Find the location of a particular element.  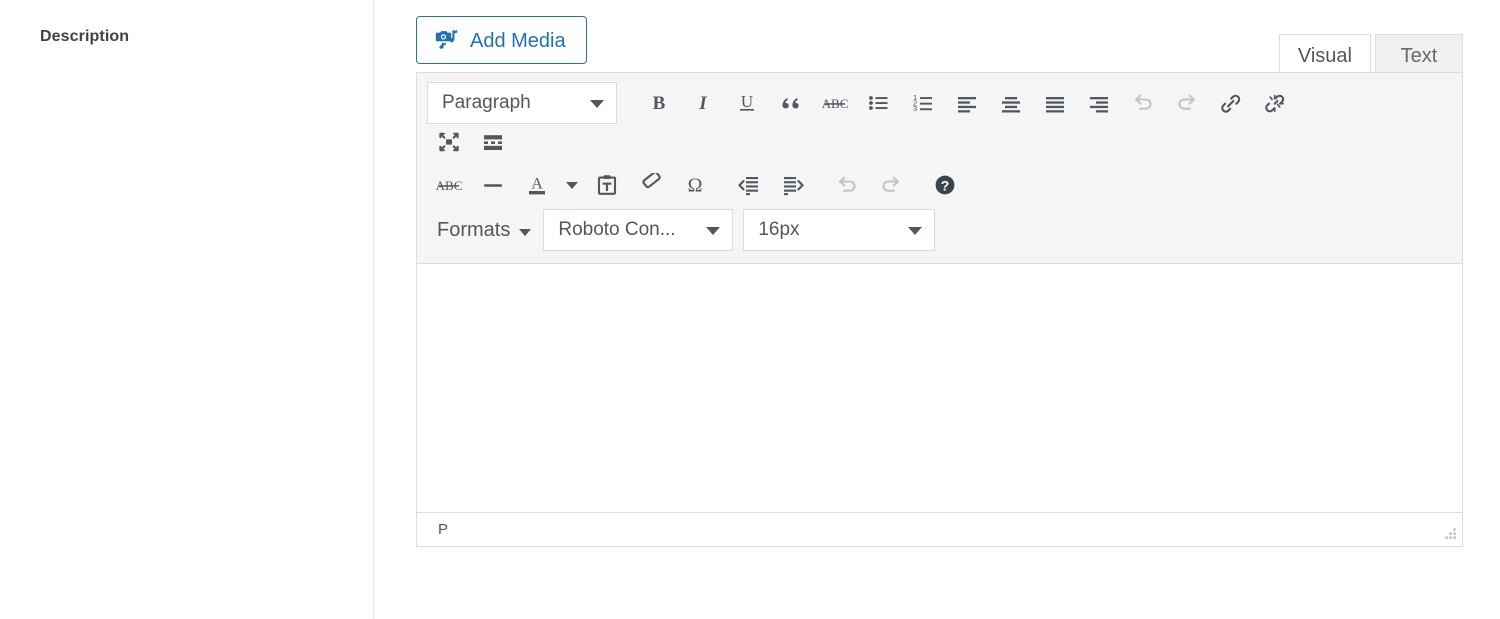

indent-button is located at coordinates (793, 185).